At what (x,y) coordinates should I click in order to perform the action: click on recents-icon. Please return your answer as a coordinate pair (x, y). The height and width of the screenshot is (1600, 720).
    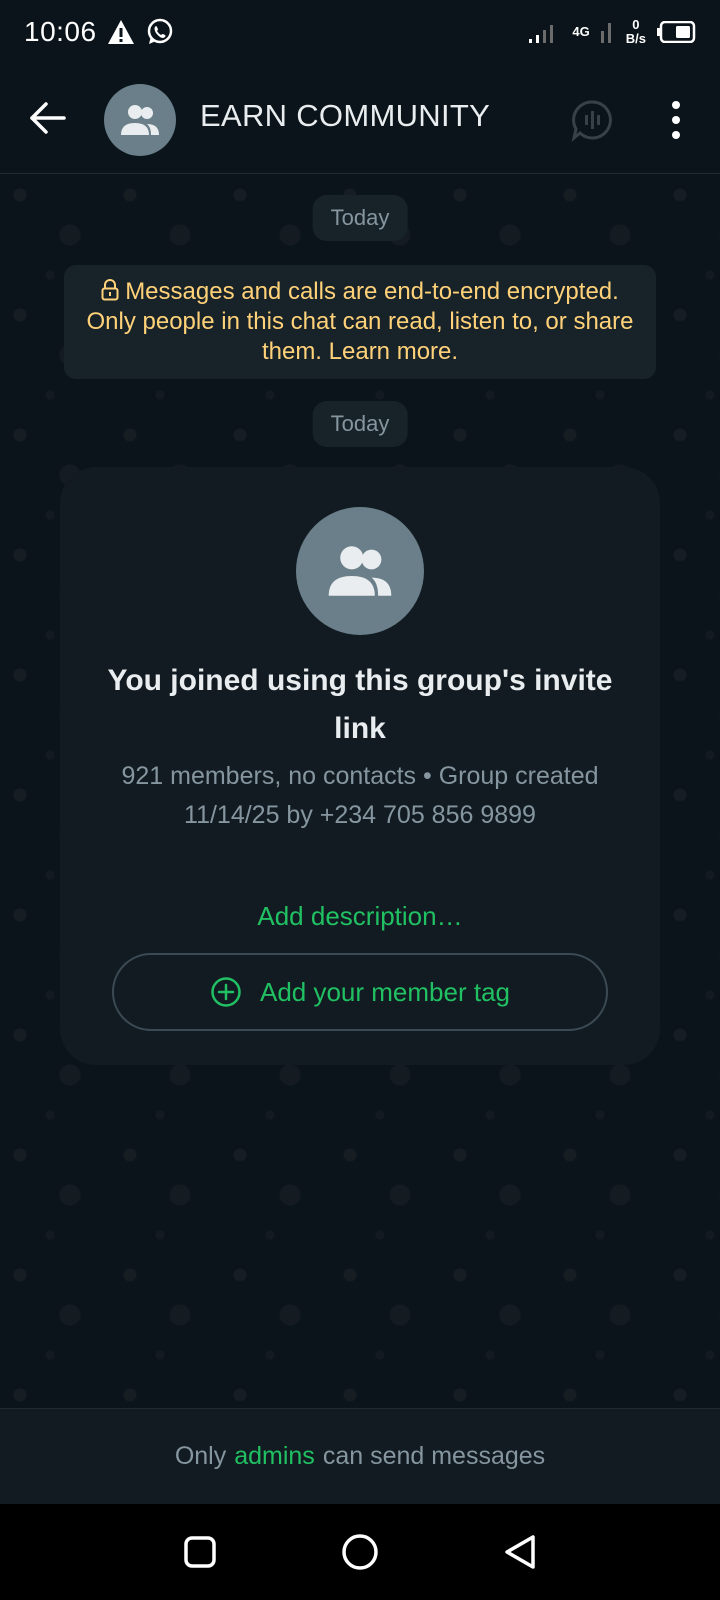
    Looking at the image, I should click on (200, 1552).